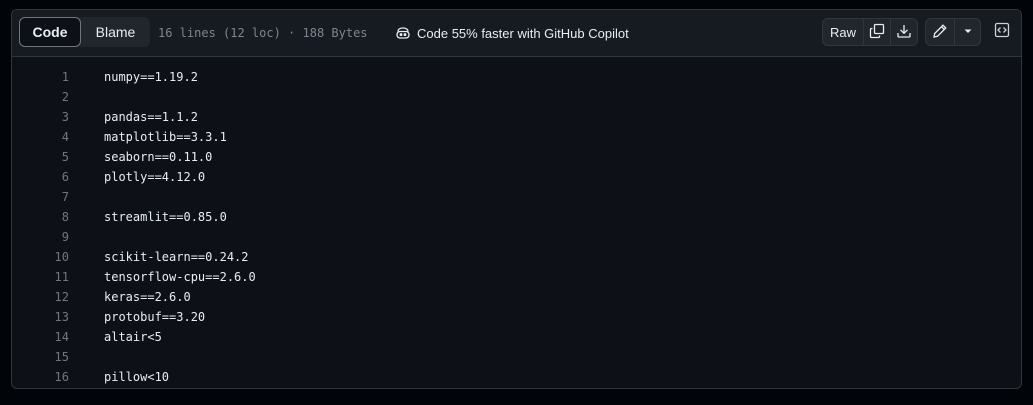 The height and width of the screenshot is (405, 1033). I want to click on line-number: 15, so click(40, 357).